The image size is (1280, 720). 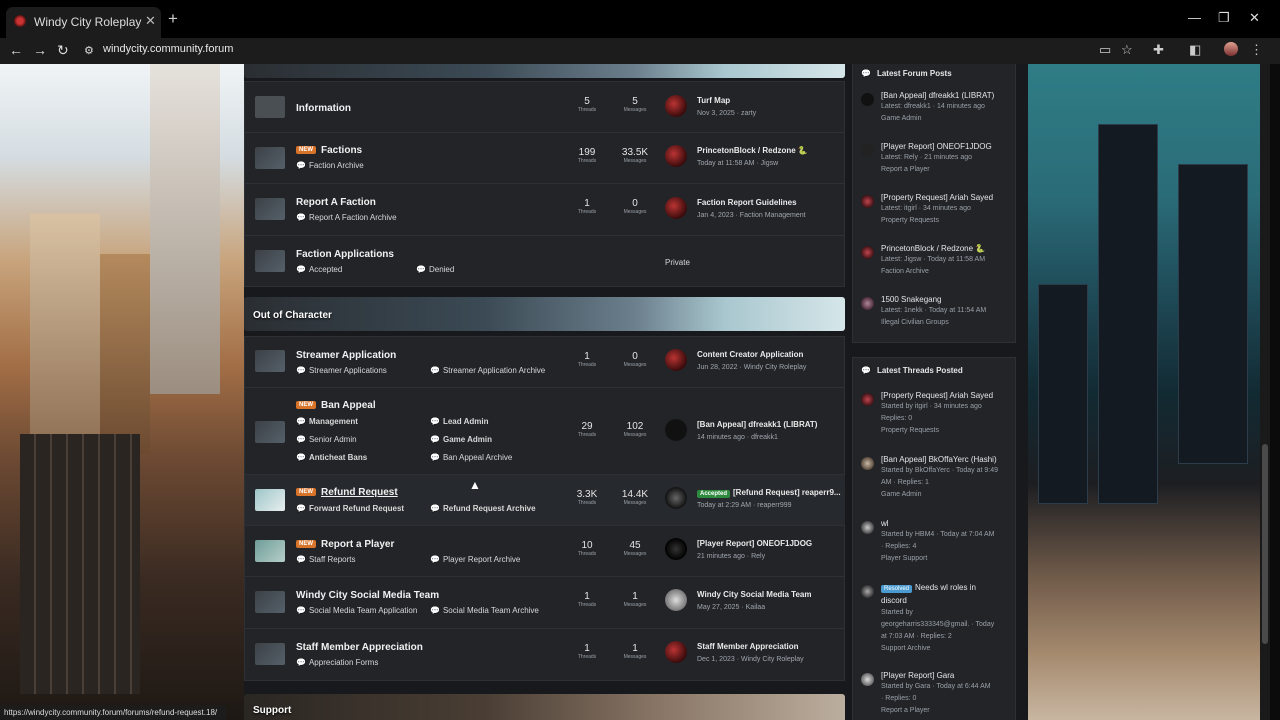 What do you see at coordinates (772, 543) in the screenshot?
I see `last-post-title: [Player Report] ONEOF1JDOG` at bounding box center [772, 543].